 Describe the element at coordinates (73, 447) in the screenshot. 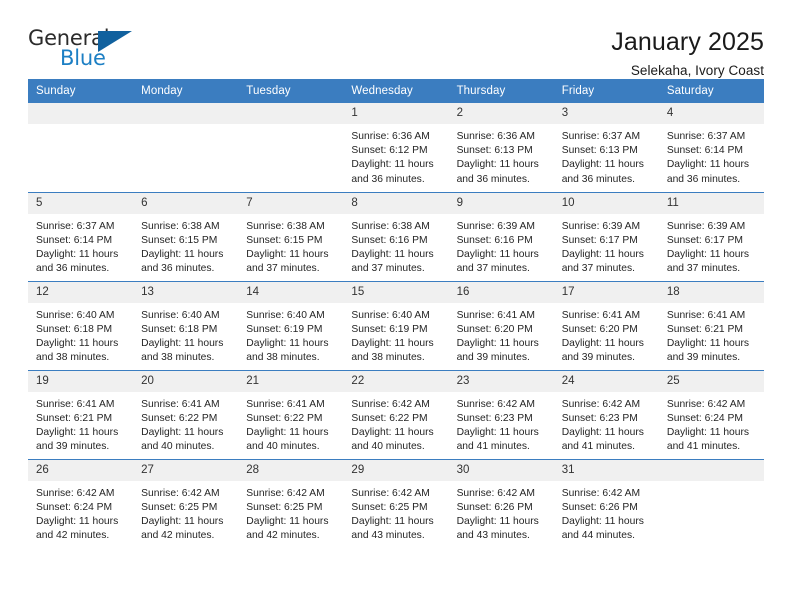

I see `daylight-text-line2: and 39 minutes.` at that location.